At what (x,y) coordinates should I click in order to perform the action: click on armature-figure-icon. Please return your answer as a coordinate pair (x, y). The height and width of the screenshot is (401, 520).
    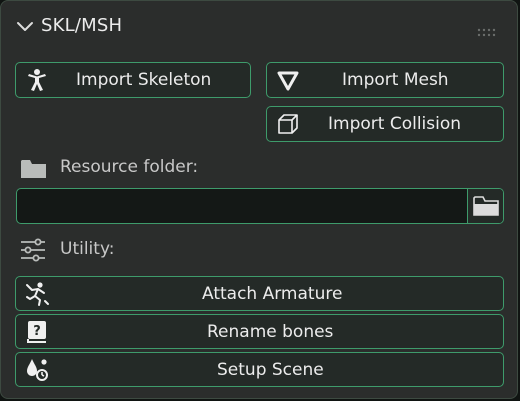
    Looking at the image, I should click on (37, 80).